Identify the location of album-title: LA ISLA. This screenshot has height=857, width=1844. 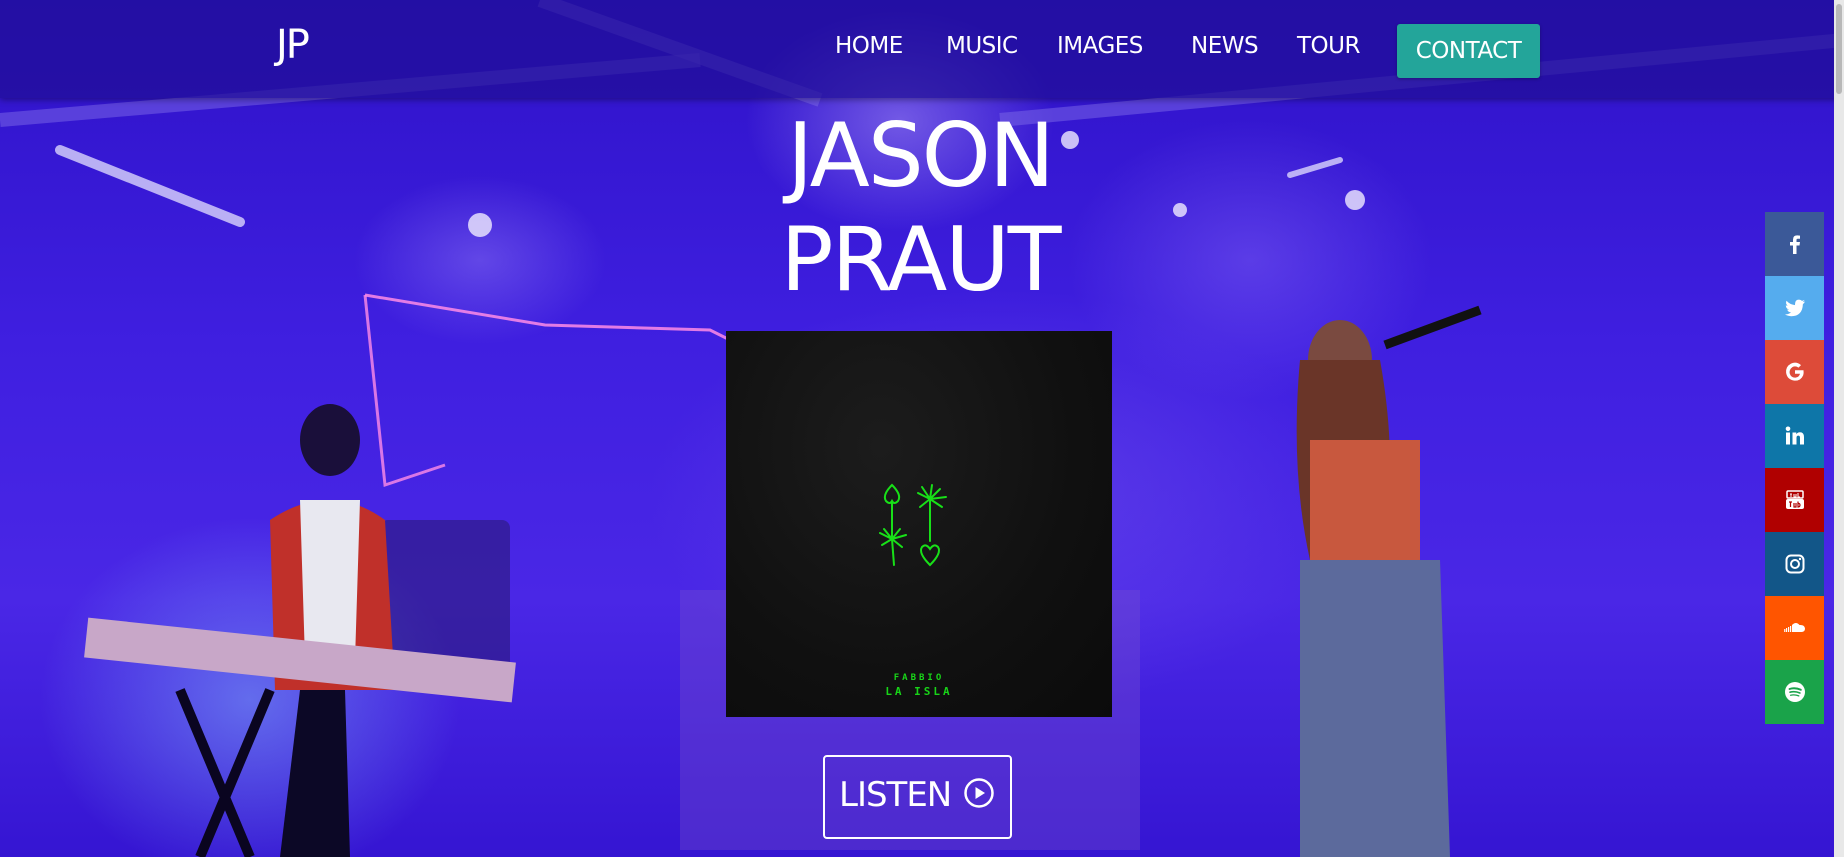
(919, 691).